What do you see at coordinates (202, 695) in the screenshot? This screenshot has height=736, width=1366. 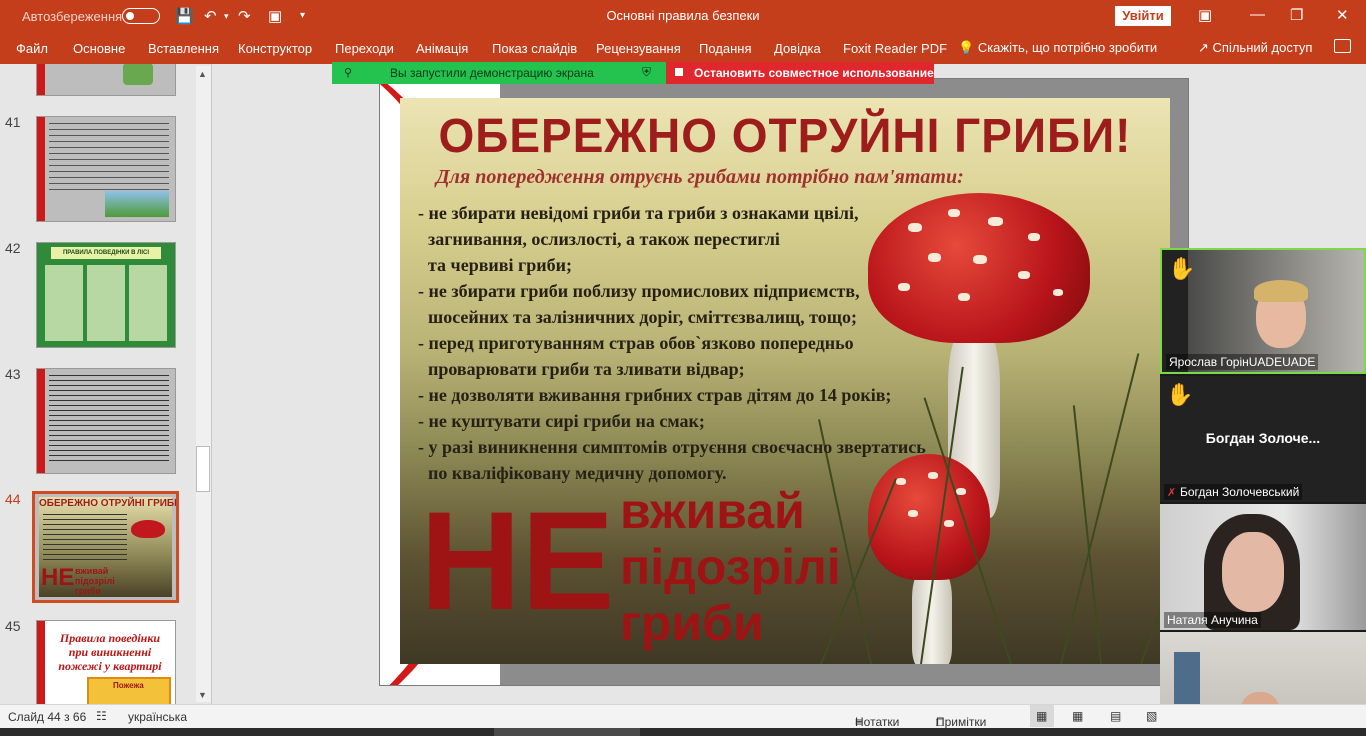 I see `scroll-down-icon: ▼` at bounding box center [202, 695].